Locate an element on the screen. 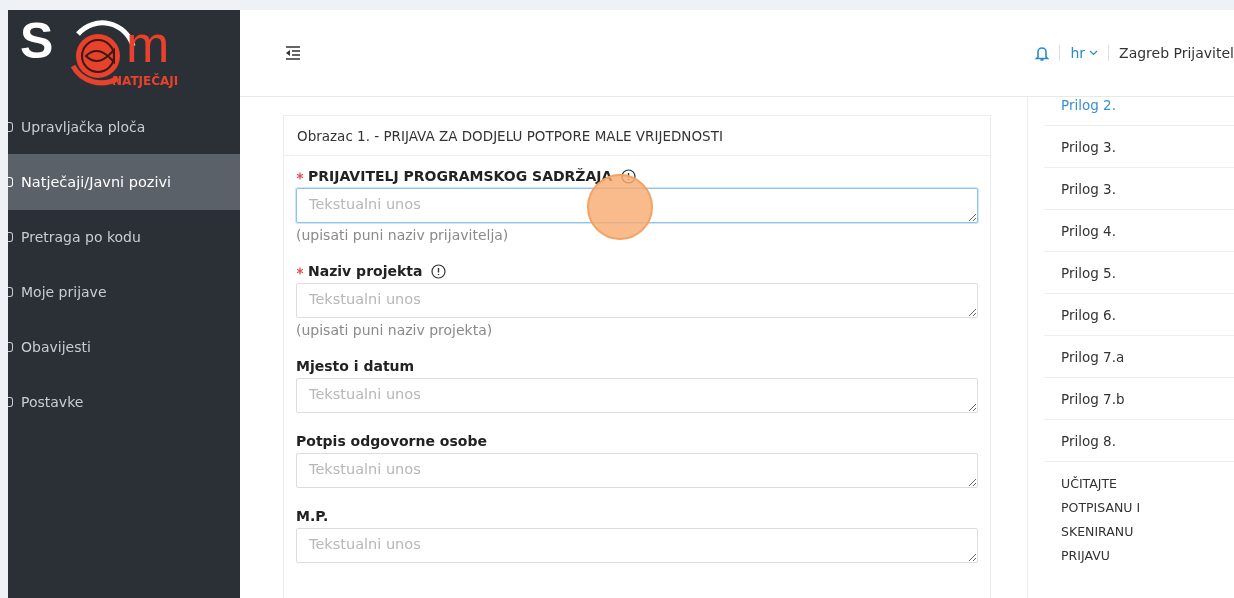 This screenshot has height=598, width=1234. attachment-link: Prilog 7.b is located at coordinates (1139, 399).